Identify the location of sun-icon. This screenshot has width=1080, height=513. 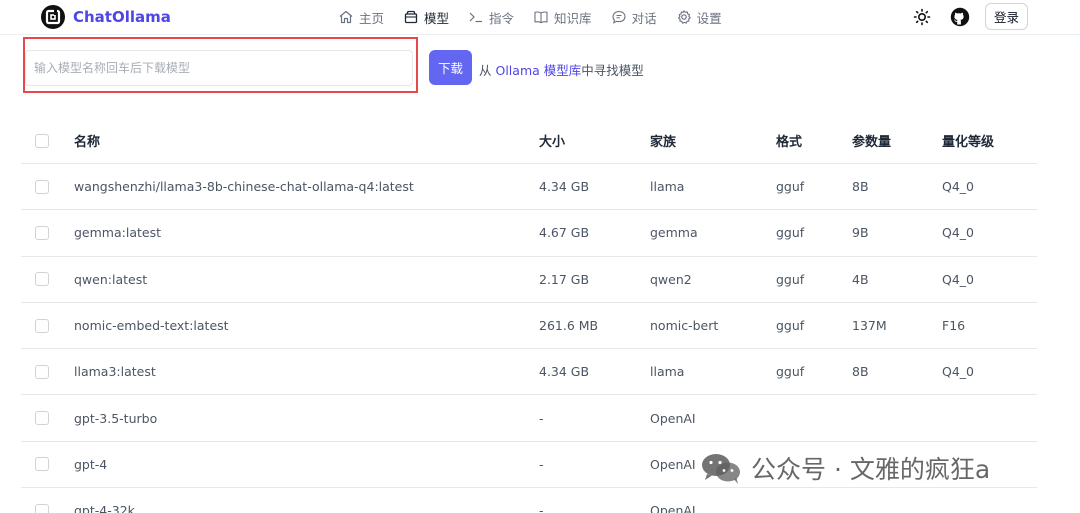
(922, 17).